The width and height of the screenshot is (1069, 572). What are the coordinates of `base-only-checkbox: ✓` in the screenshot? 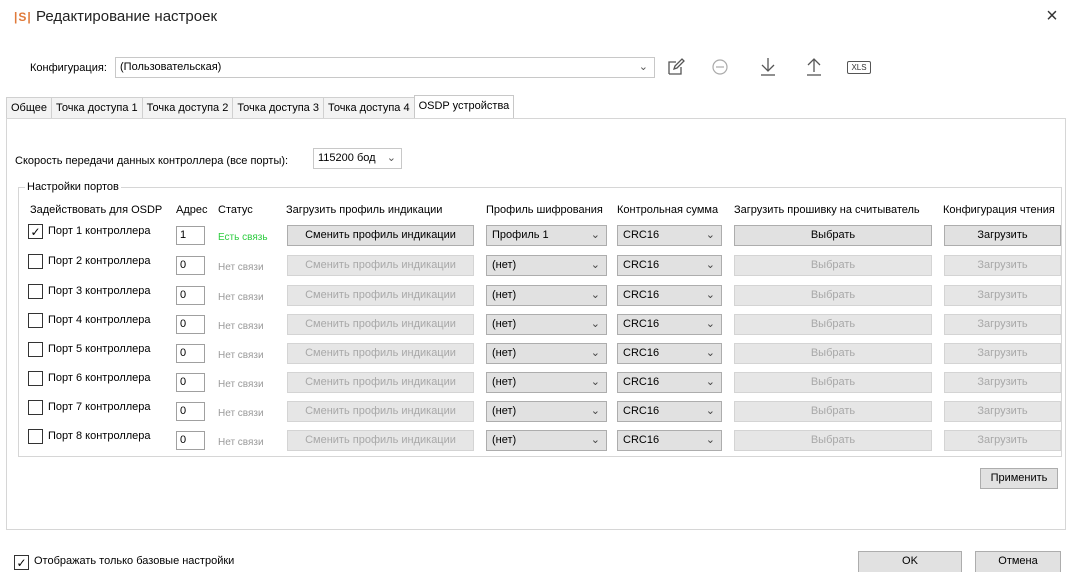 It's located at (21, 562).